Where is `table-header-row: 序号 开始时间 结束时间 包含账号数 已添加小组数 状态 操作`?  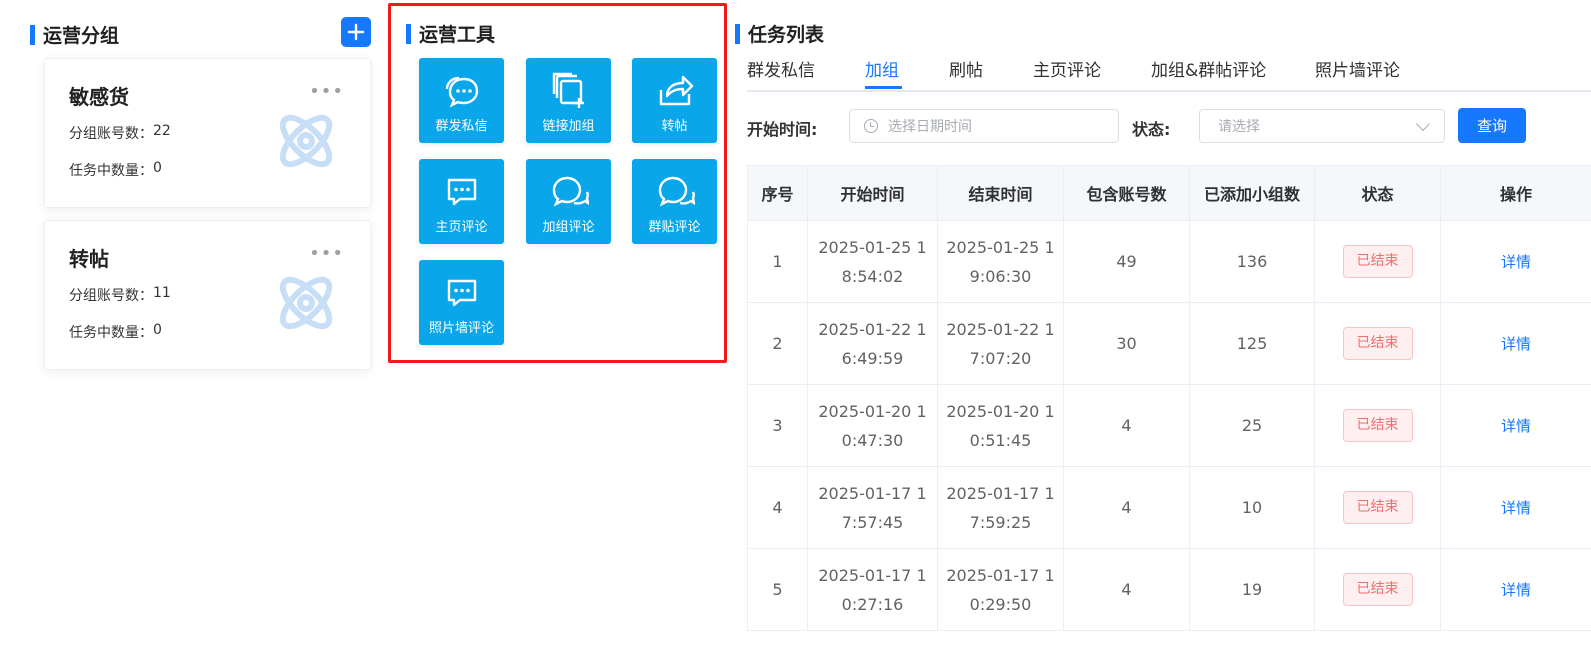 table-header-row: 序号 开始时间 结束时间 包含账号数 已添加小组数 状态 操作 is located at coordinates (1169, 193).